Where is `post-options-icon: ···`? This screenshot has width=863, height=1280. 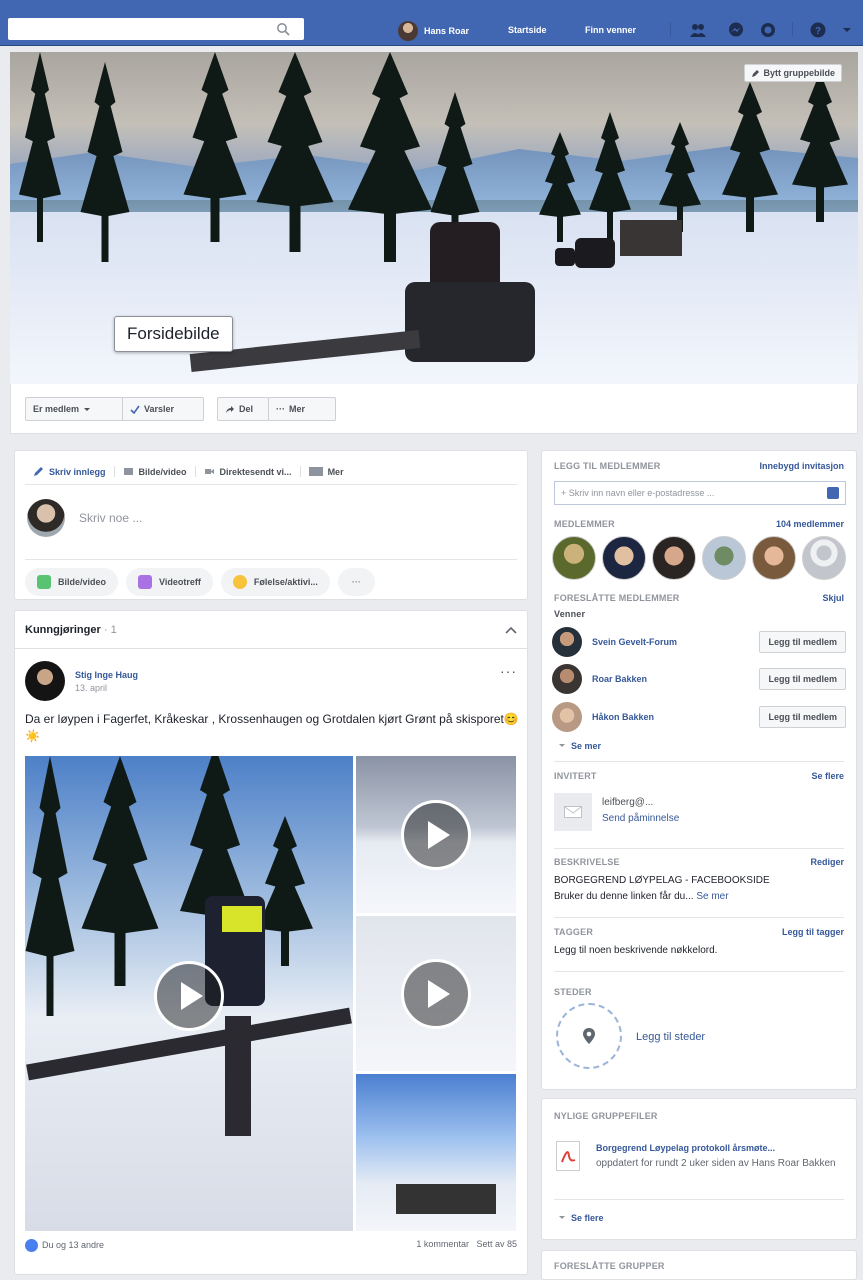
post-options-icon: ··· is located at coordinates (508, 671).